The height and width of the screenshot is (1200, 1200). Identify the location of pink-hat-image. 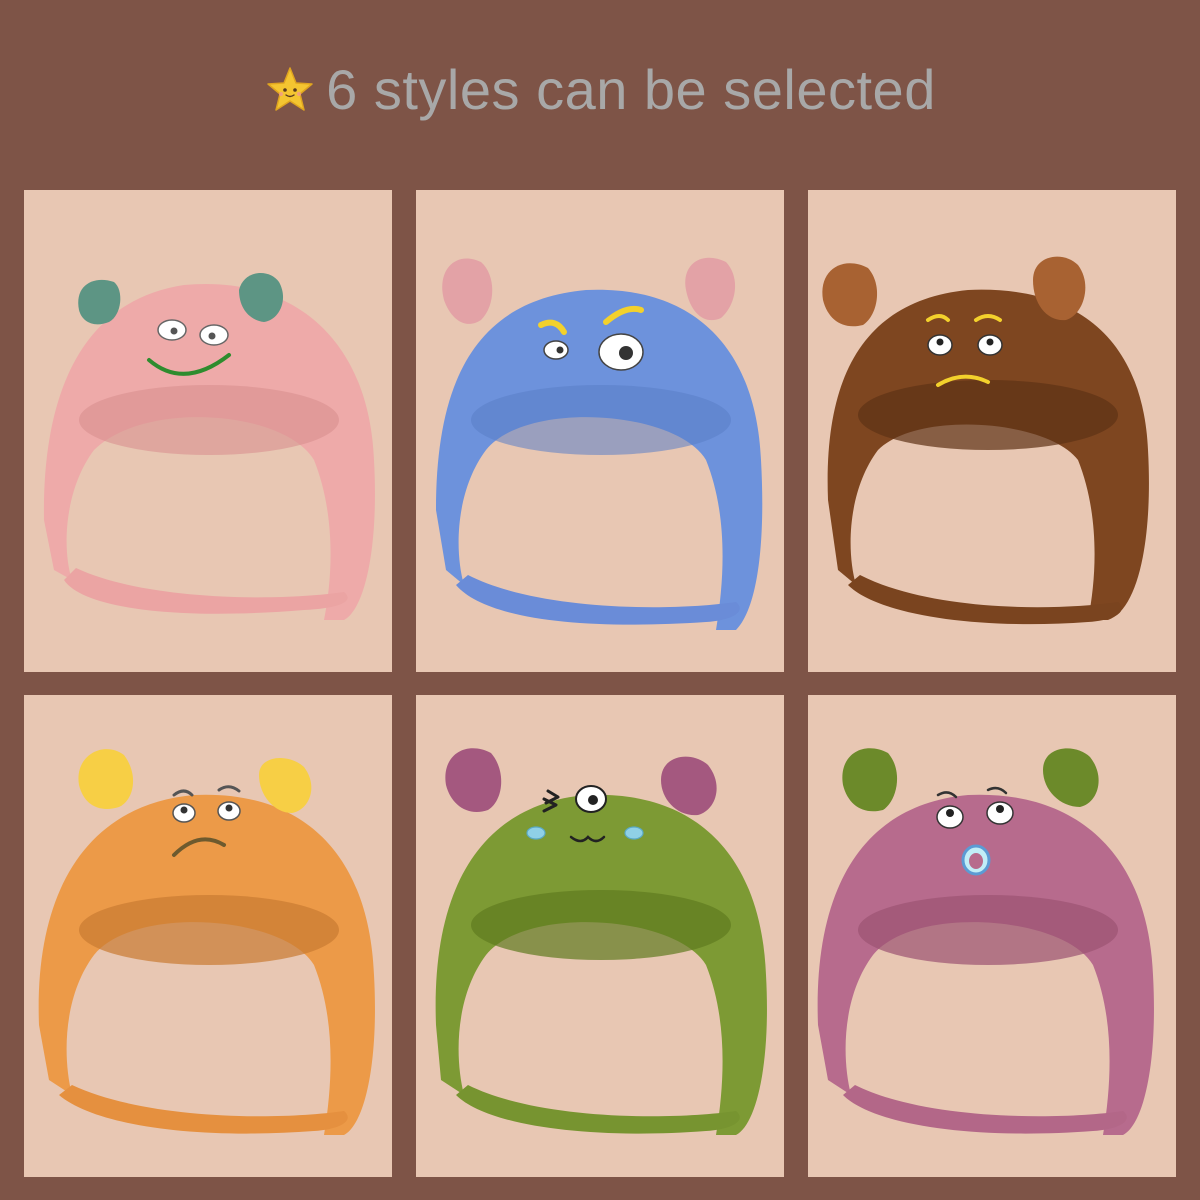
(209, 446).